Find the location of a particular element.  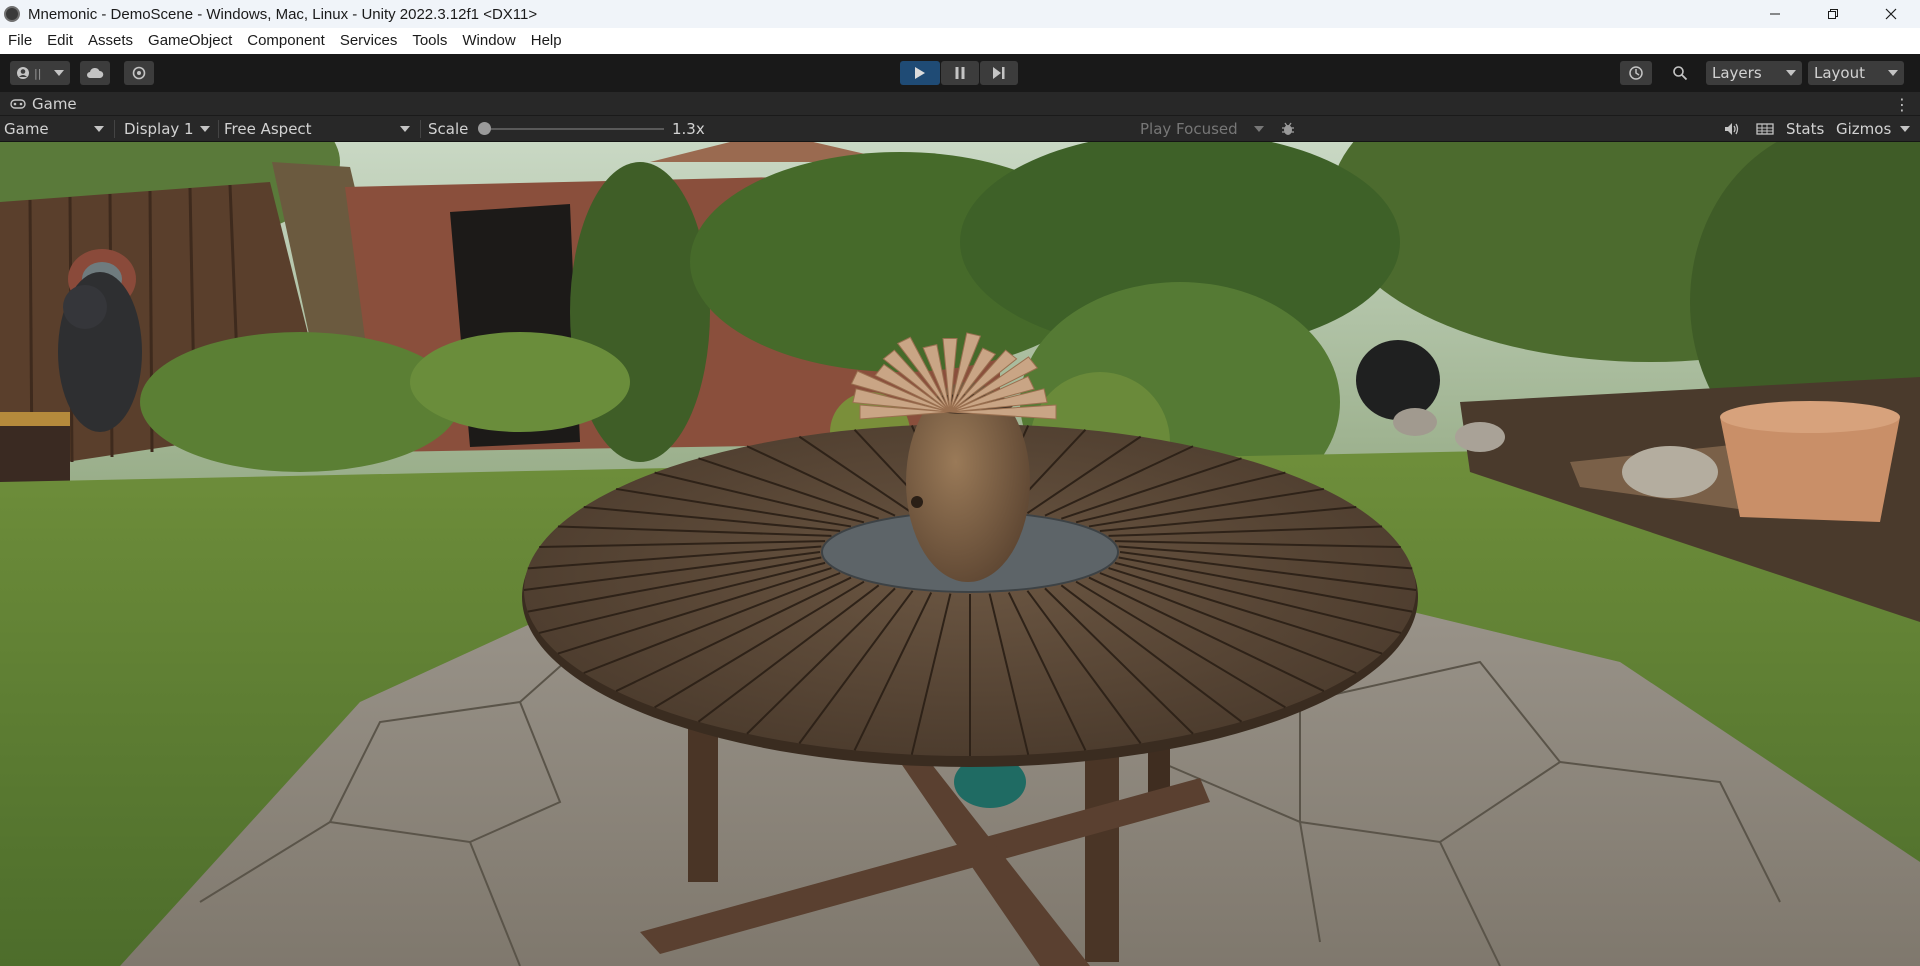

game-window-tabbar: Game ⋮ is located at coordinates (960, 104).